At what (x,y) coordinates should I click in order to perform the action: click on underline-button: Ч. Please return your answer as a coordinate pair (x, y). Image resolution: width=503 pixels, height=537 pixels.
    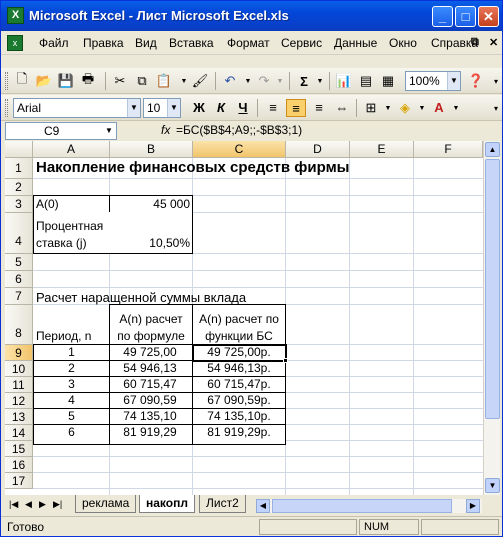
    Looking at the image, I should click on (243, 108).